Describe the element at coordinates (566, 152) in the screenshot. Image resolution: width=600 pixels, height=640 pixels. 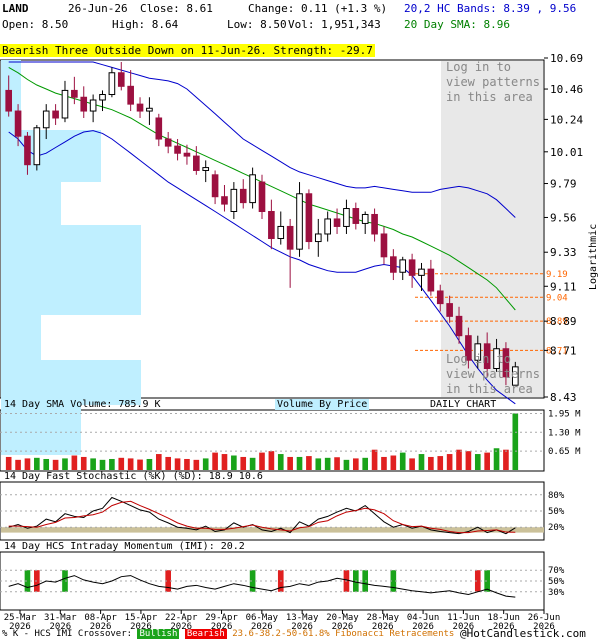
I see `price-tick-label: 10.01` at that location.